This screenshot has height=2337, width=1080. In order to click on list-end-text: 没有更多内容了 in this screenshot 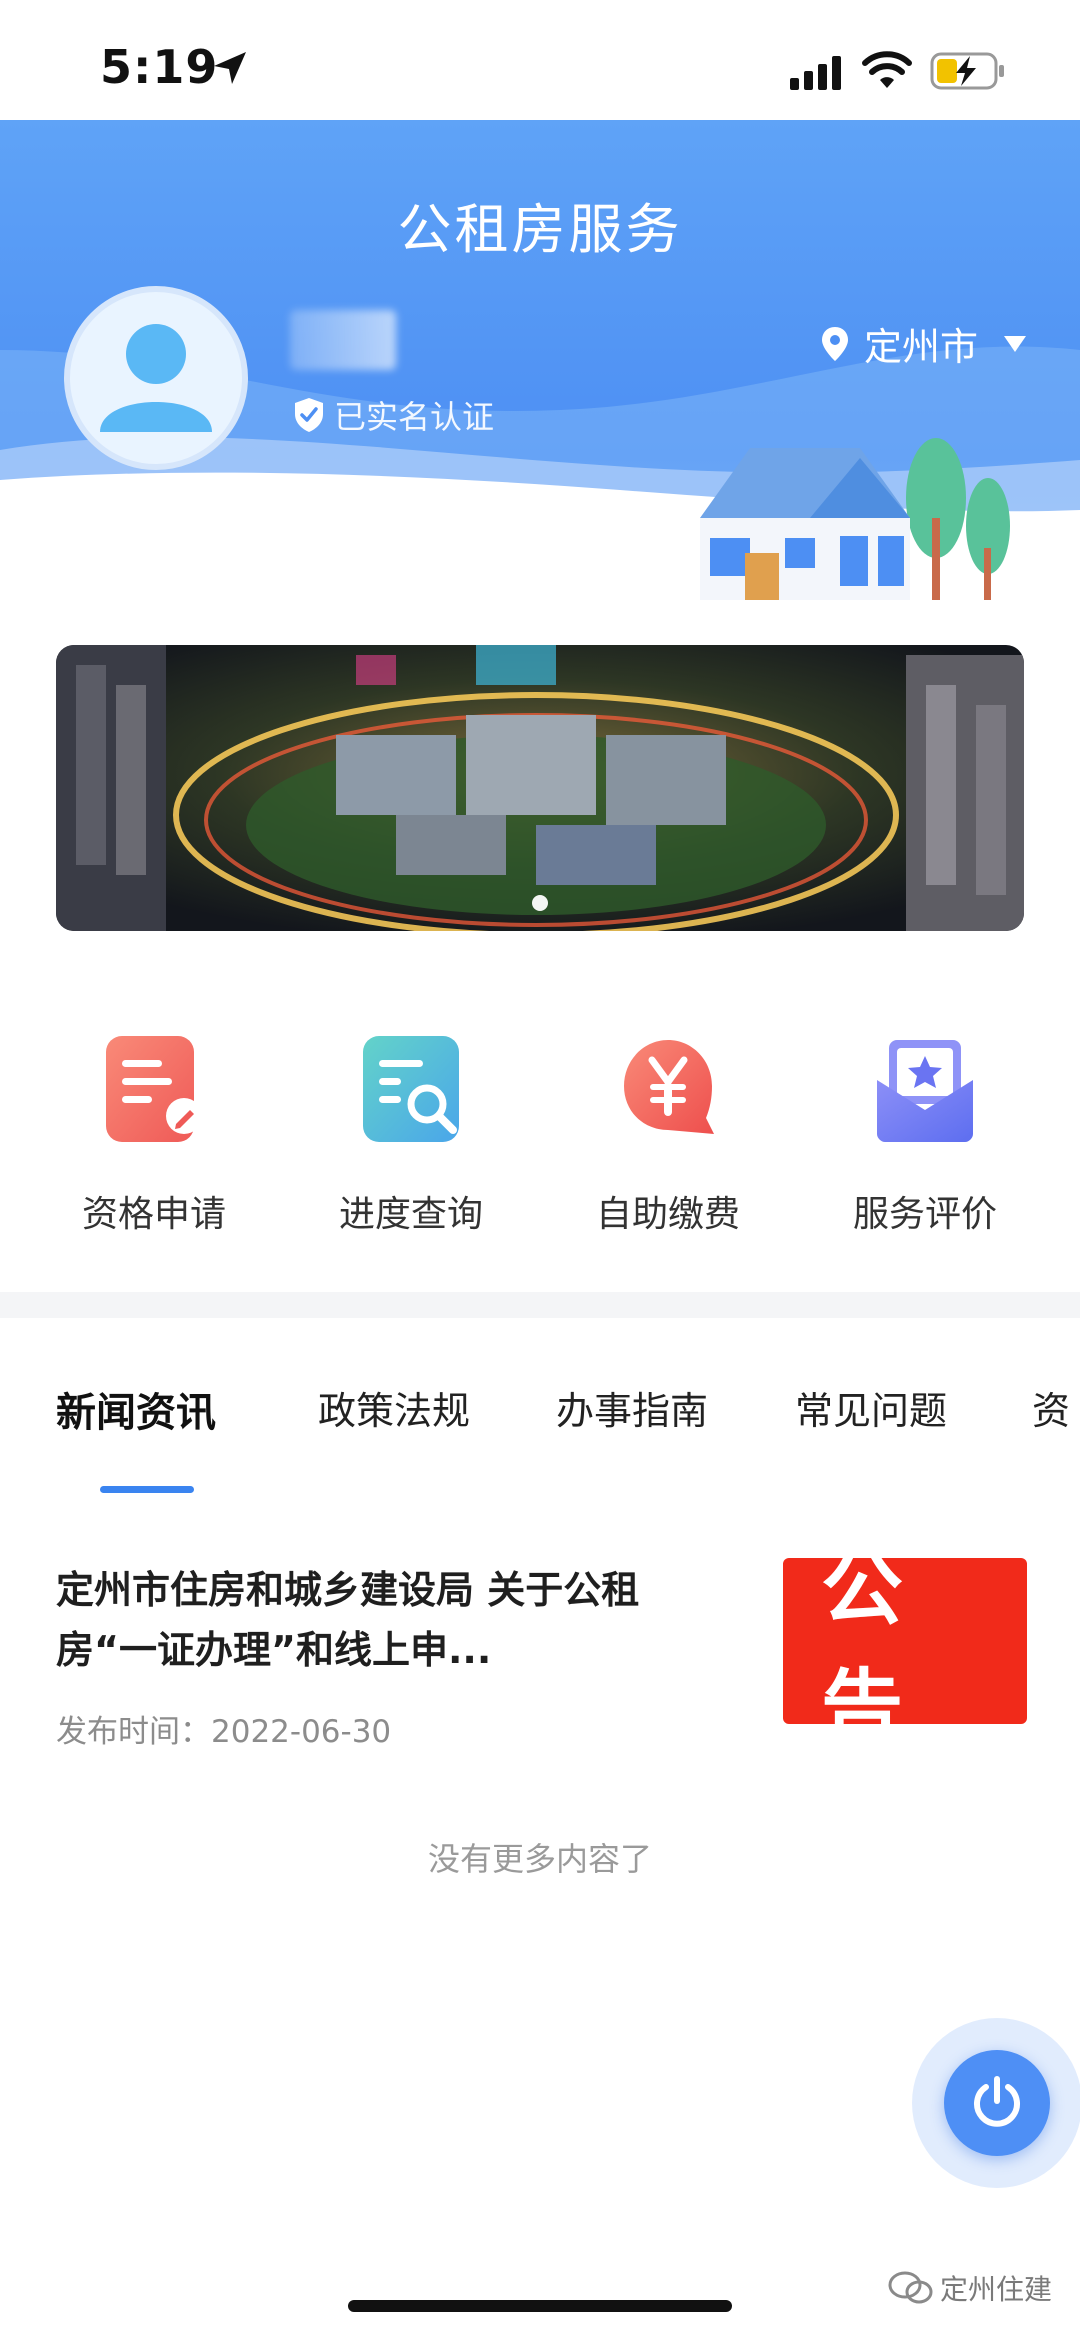, I will do `click(539, 1859)`.